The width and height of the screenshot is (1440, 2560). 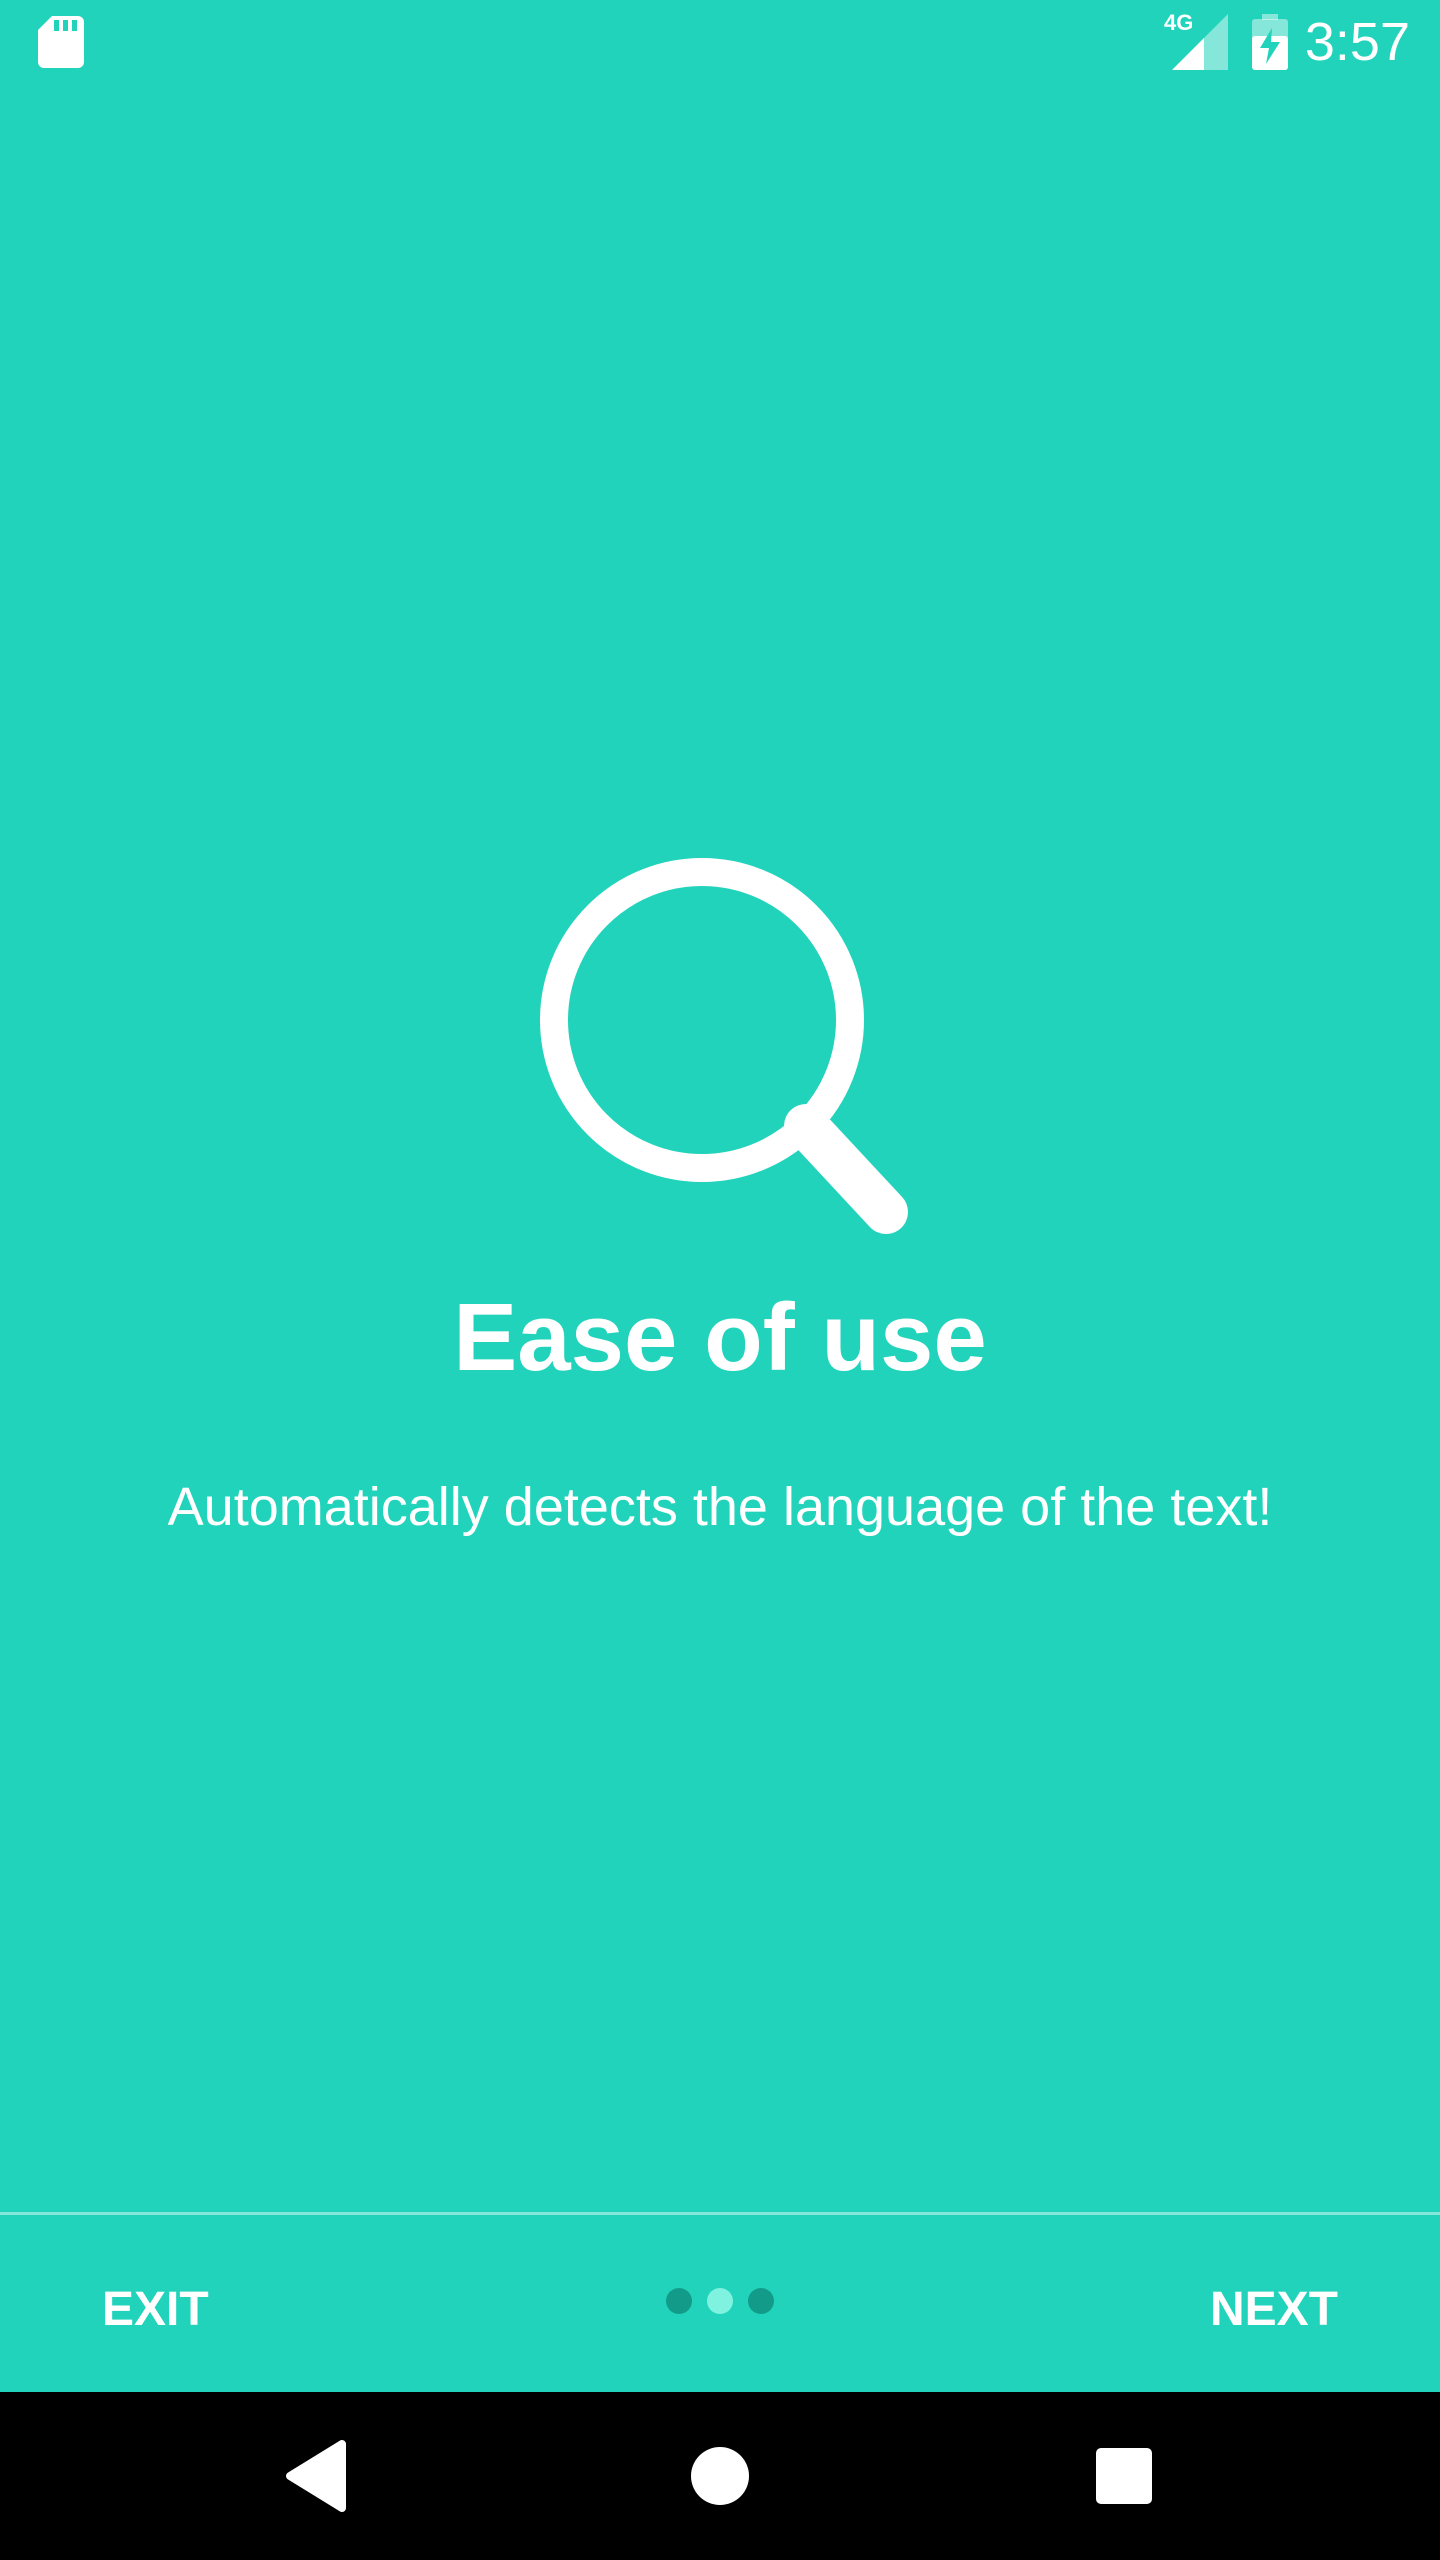 I want to click on status-bar: 4G 3:57, so click(x=720, y=42).